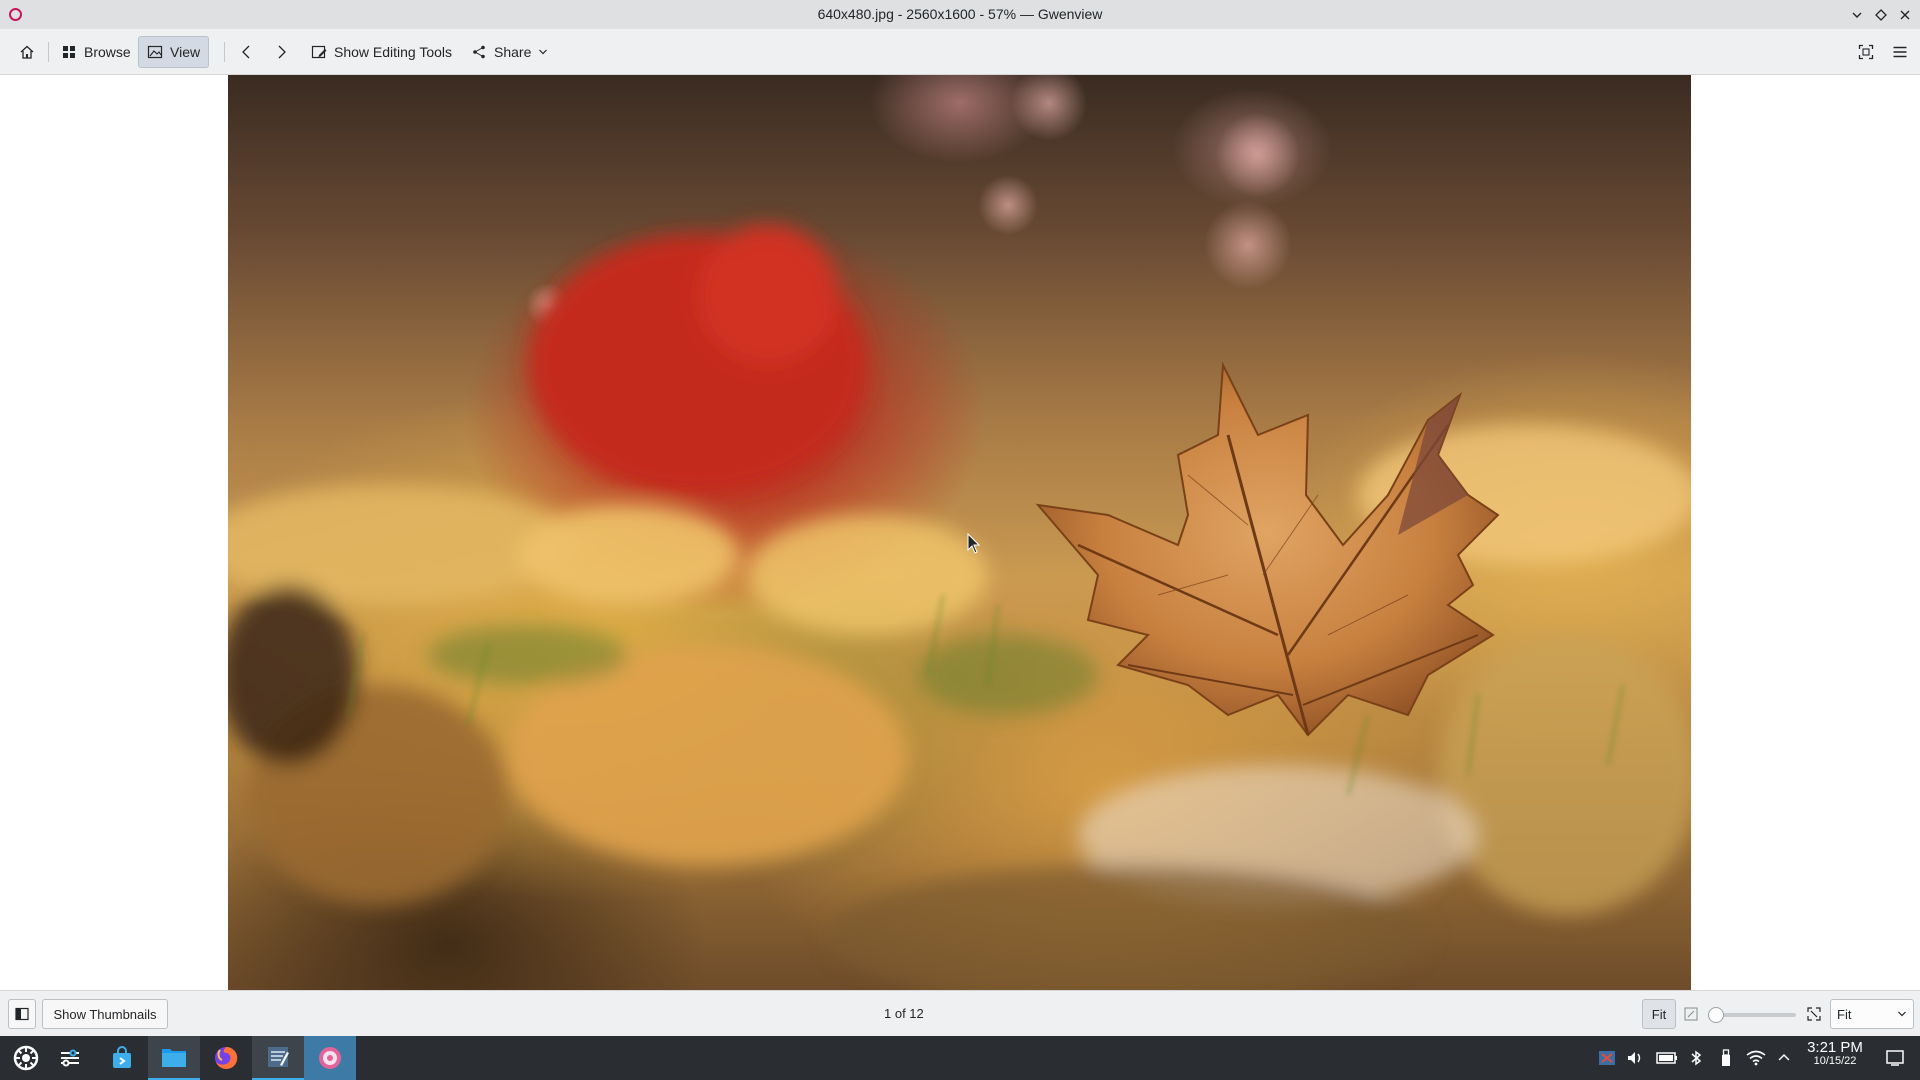 The image size is (1920, 1080). I want to click on image-icon, so click(155, 52).